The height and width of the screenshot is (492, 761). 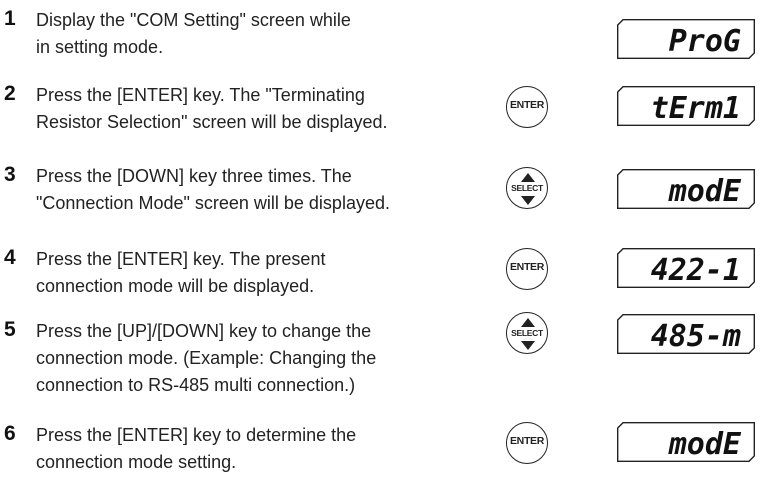 What do you see at coordinates (705, 41) in the screenshot?
I see `display-text: ProG` at bounding box center [705, 41].